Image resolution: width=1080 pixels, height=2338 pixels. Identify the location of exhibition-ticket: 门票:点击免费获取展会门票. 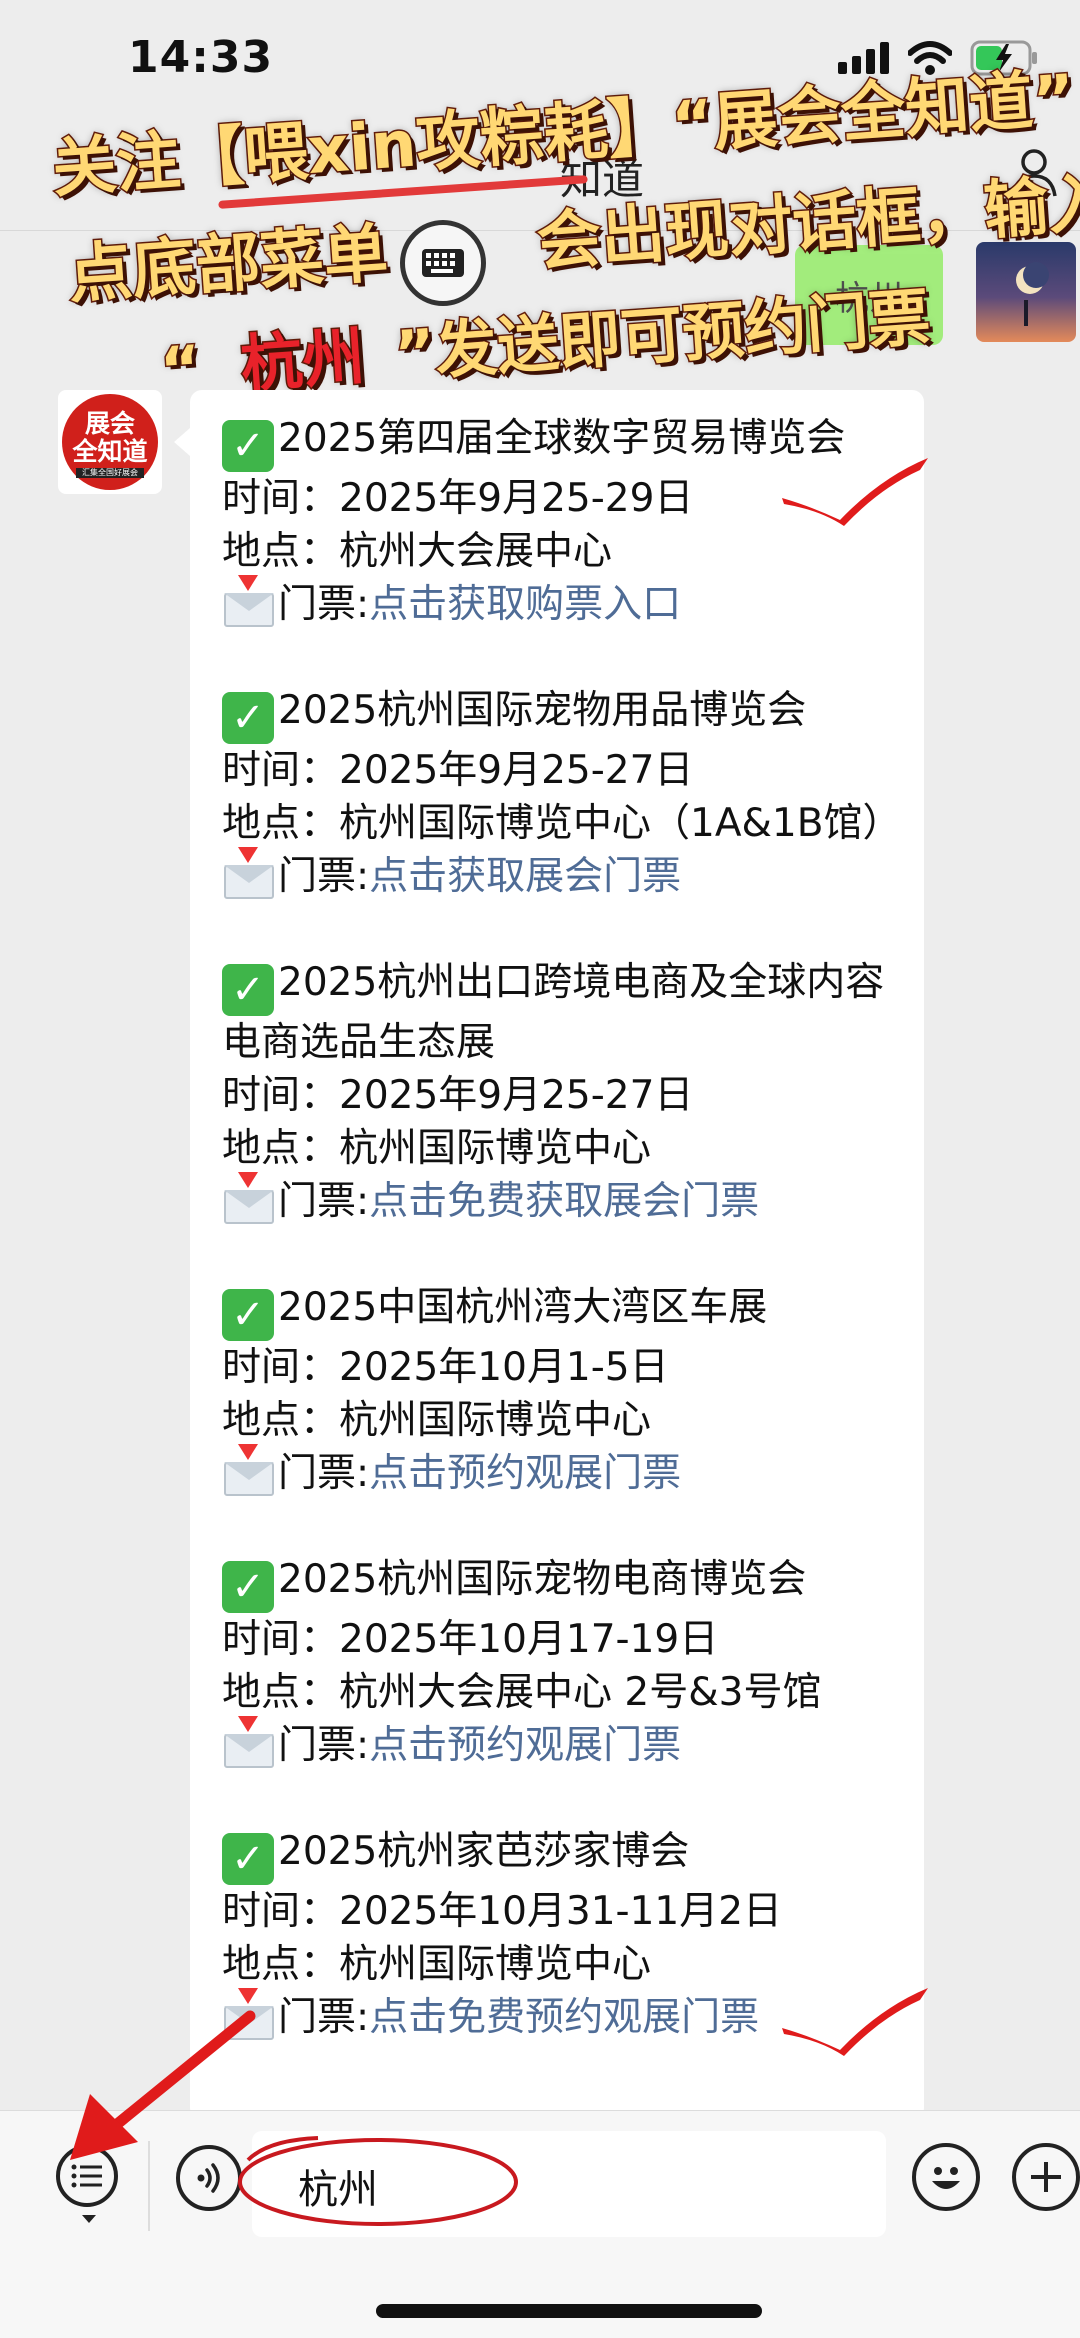
(567, 1200).